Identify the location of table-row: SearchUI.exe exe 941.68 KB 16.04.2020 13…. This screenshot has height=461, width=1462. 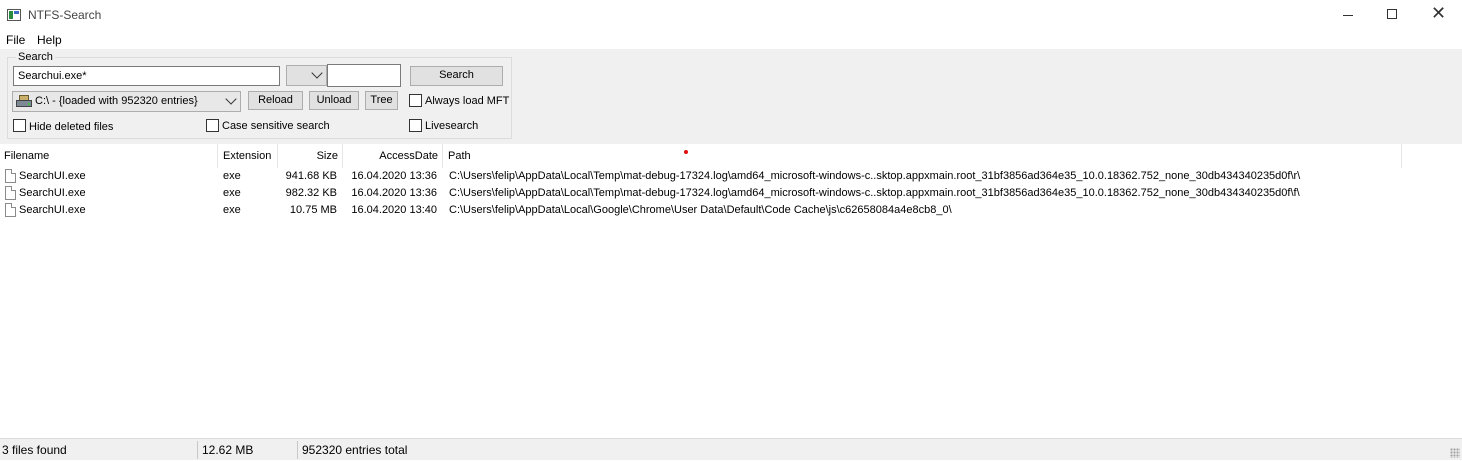
(731, 176).